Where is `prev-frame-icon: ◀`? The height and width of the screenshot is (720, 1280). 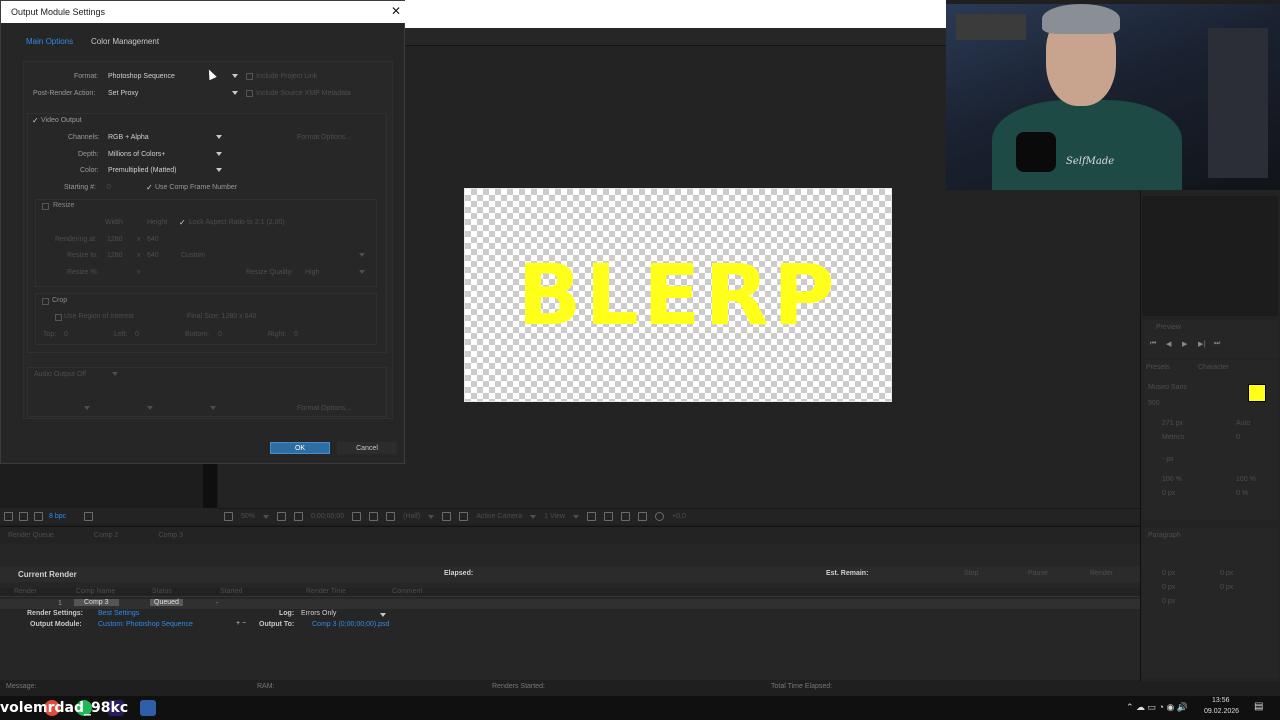 prev-frame-icon: ◀ is located at coordinates (1168, 344).